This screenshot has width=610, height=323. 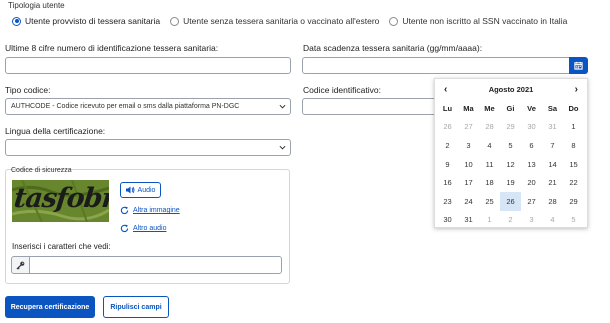 What do you see at coordinates (447, 127) in the screenshot?
I see `calendar-day: 26` at bounding box center [447, 127].